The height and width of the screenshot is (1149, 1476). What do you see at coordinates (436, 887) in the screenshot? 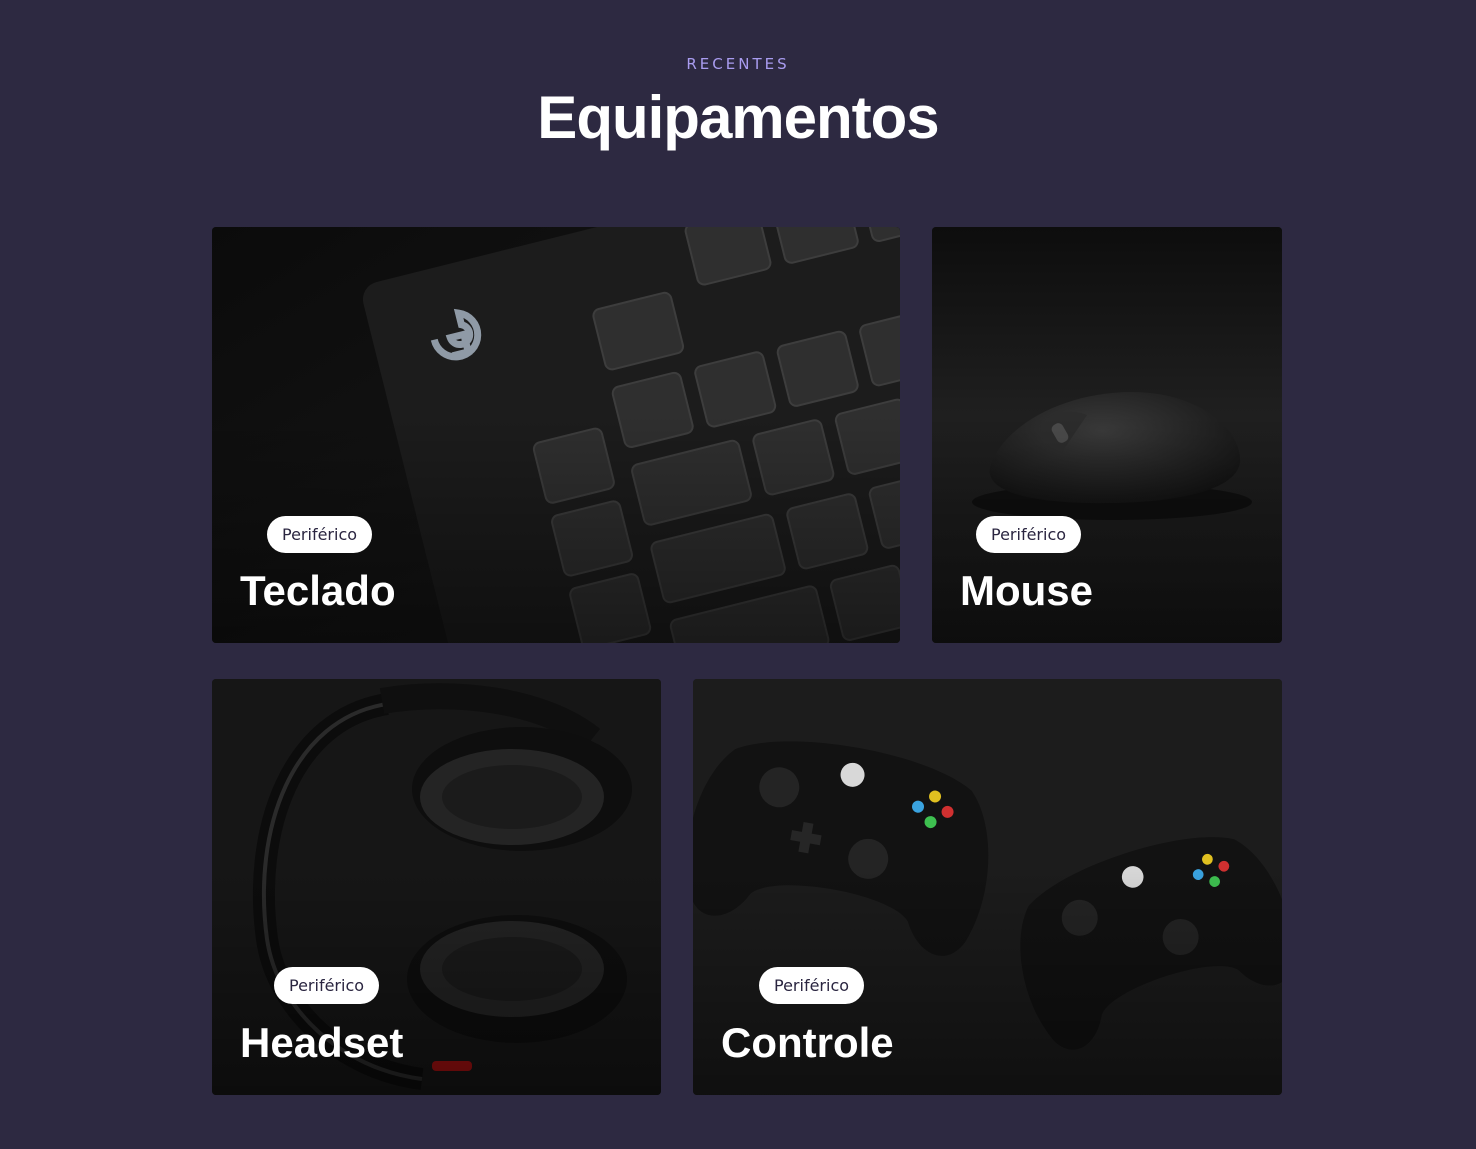
I see `card-headset: Periférico Headset` at bounding box center [436, 887].